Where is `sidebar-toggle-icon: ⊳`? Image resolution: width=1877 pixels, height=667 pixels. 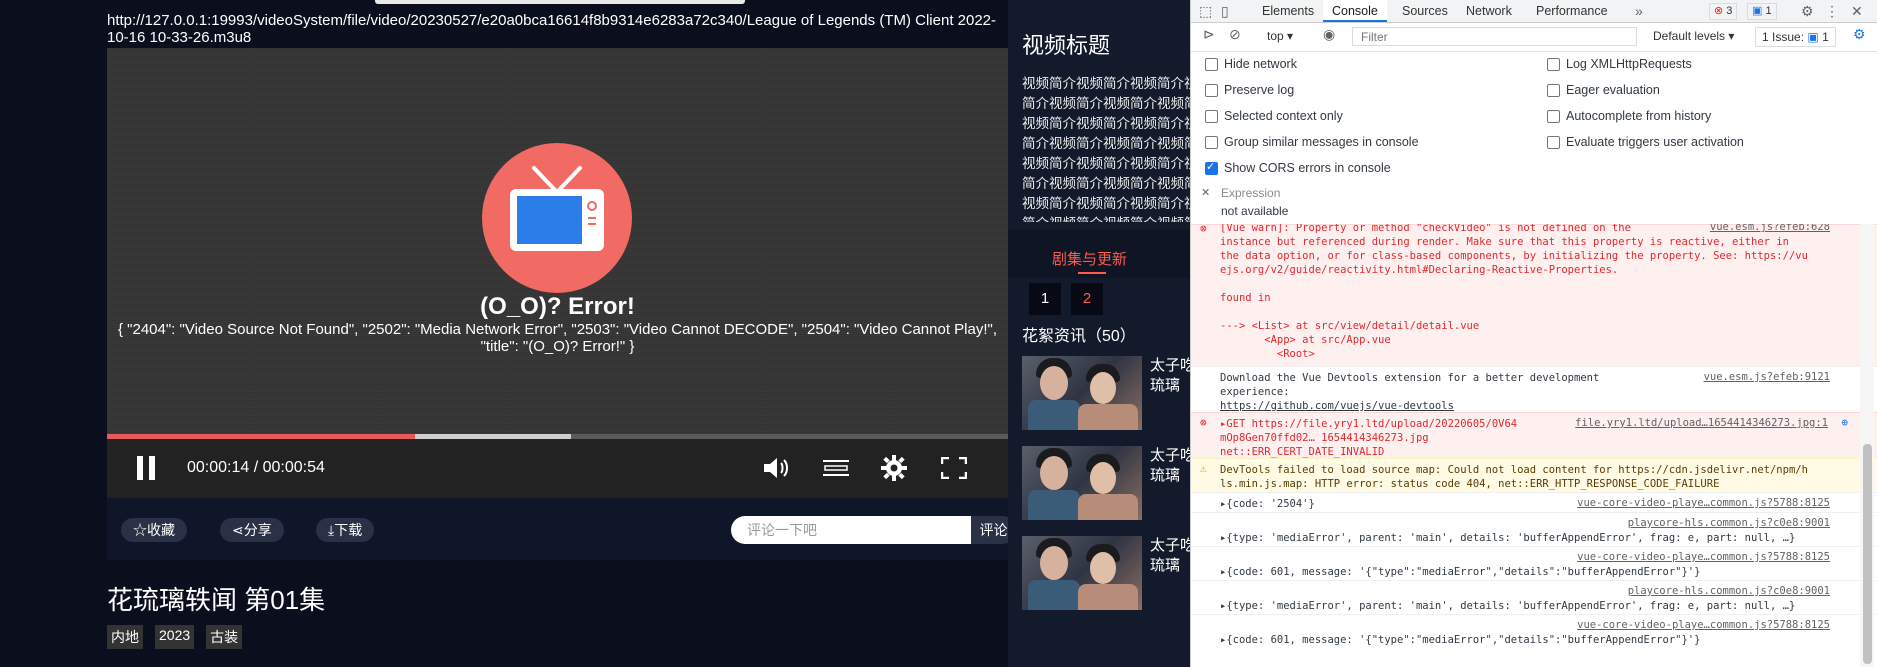
sidebar-toggle-icon: ⊳ is located at coordinates (1209, 34).